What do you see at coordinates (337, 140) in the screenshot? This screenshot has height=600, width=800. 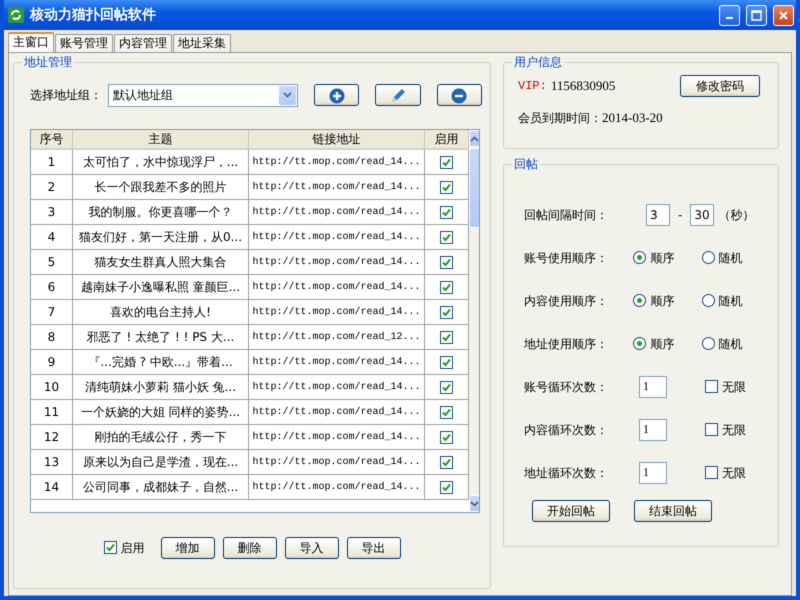 I see `column-header: 链接地址` at bounding box center [337, 140].